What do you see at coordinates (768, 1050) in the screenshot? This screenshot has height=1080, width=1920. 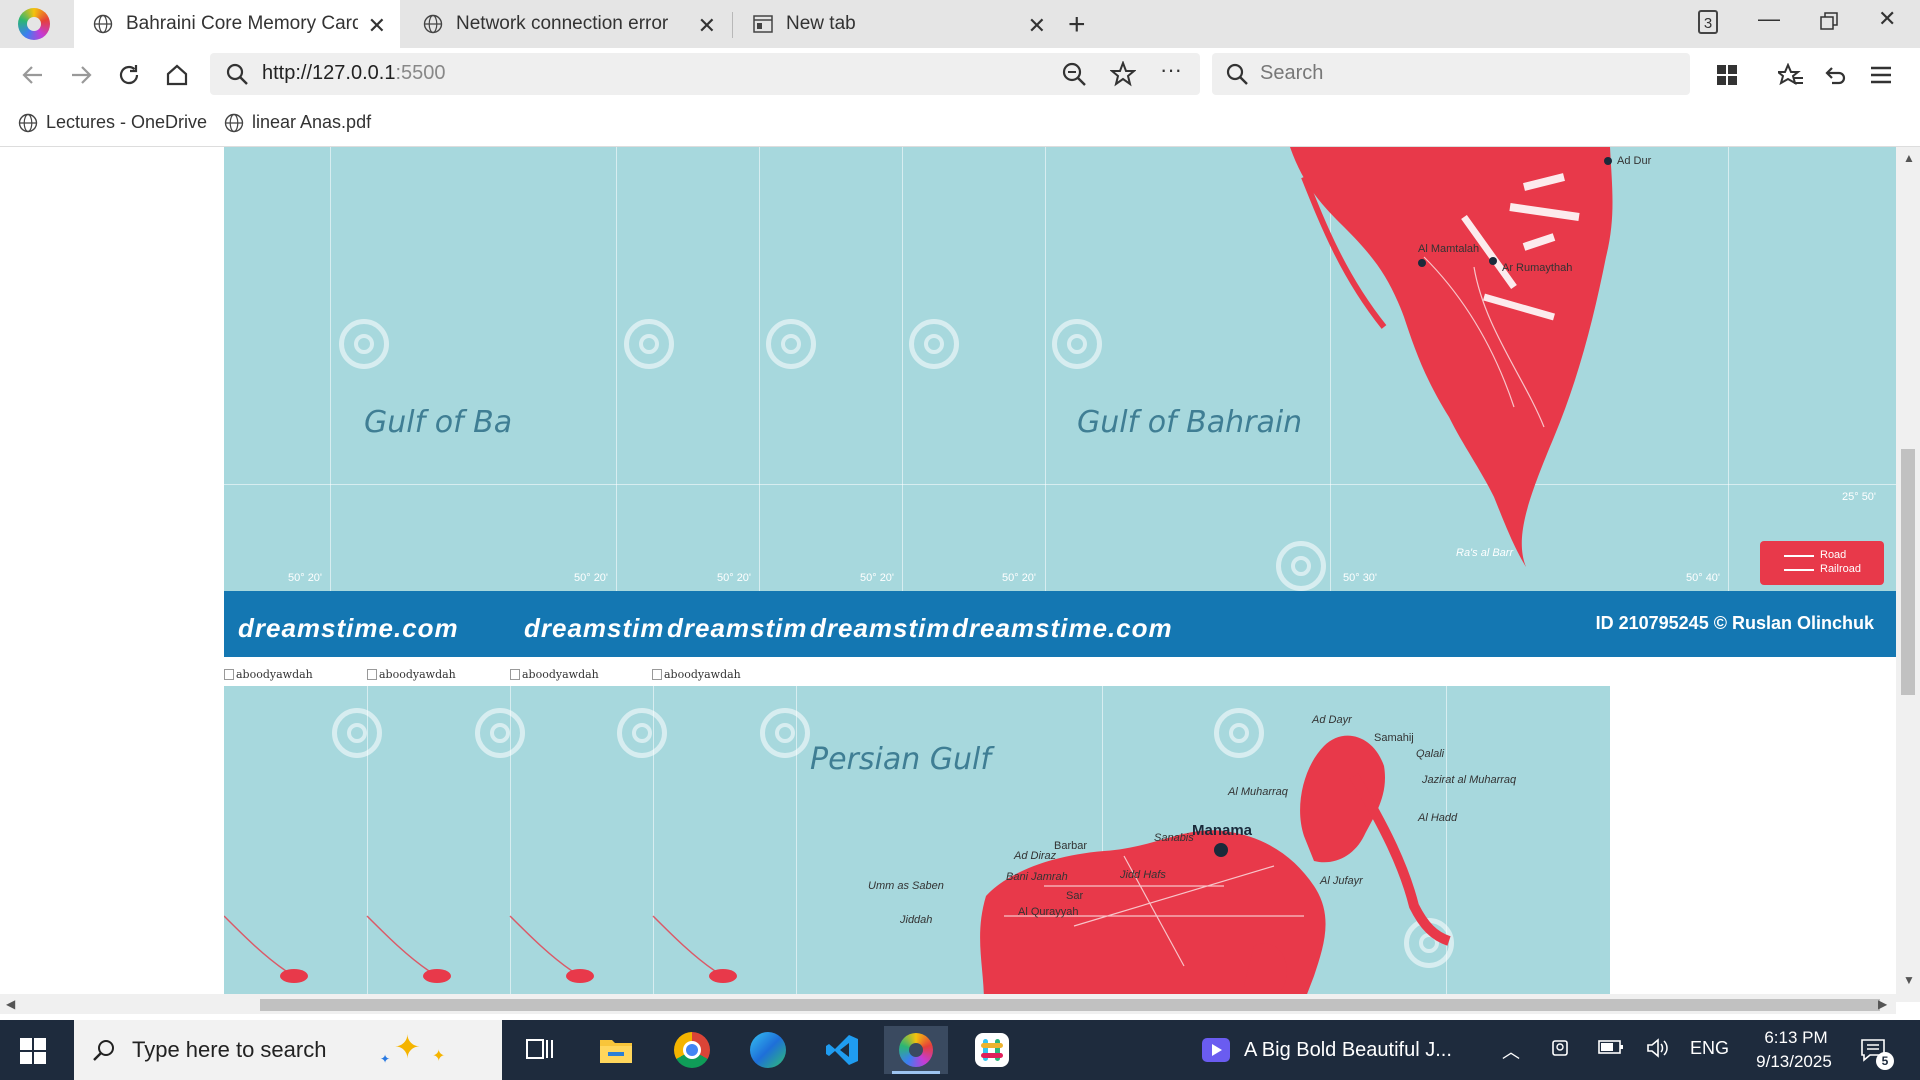 I see `edge-icon` at bounding box center [768, 1050].